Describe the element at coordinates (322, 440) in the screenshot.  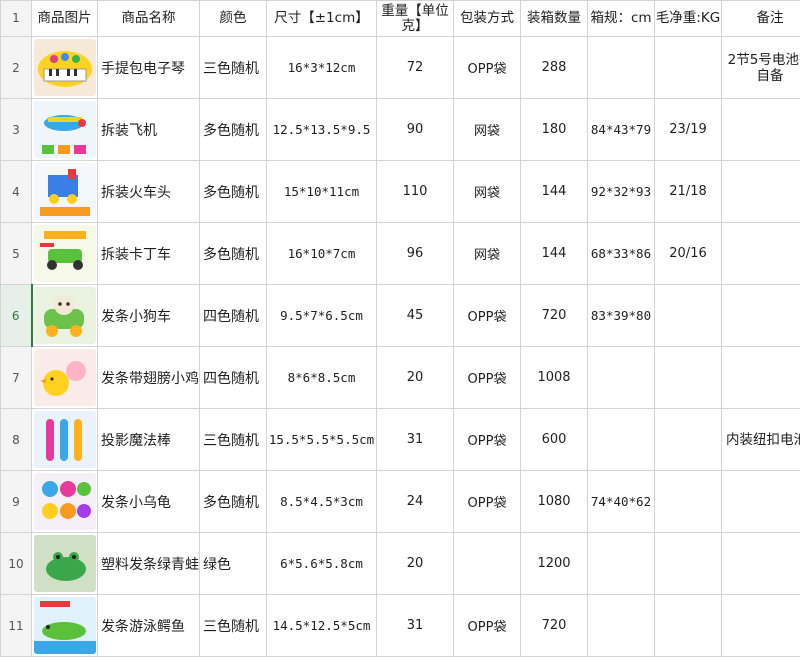
I see `size-cell: 15.5*5.5*5.5cm` at that location.